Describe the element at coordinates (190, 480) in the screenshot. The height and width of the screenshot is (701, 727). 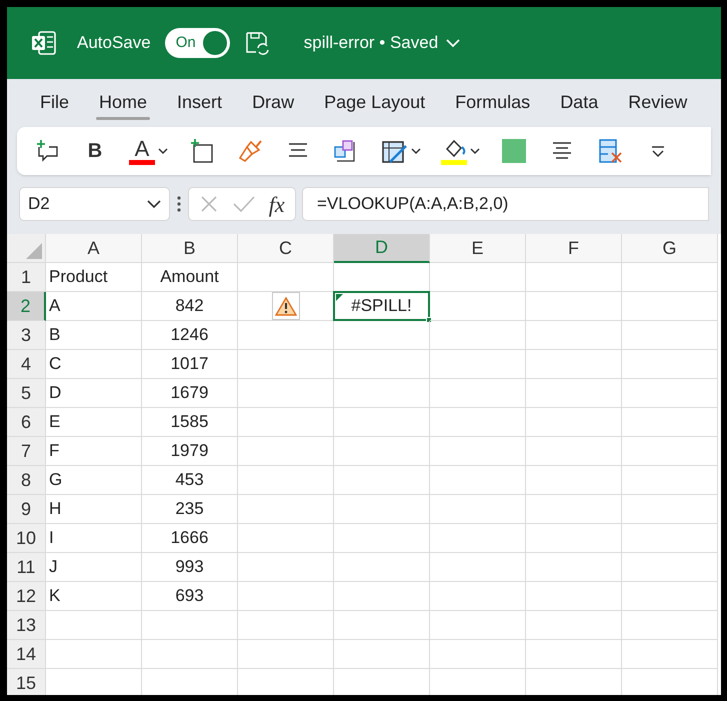
I see `table-cell: 453` at that location.